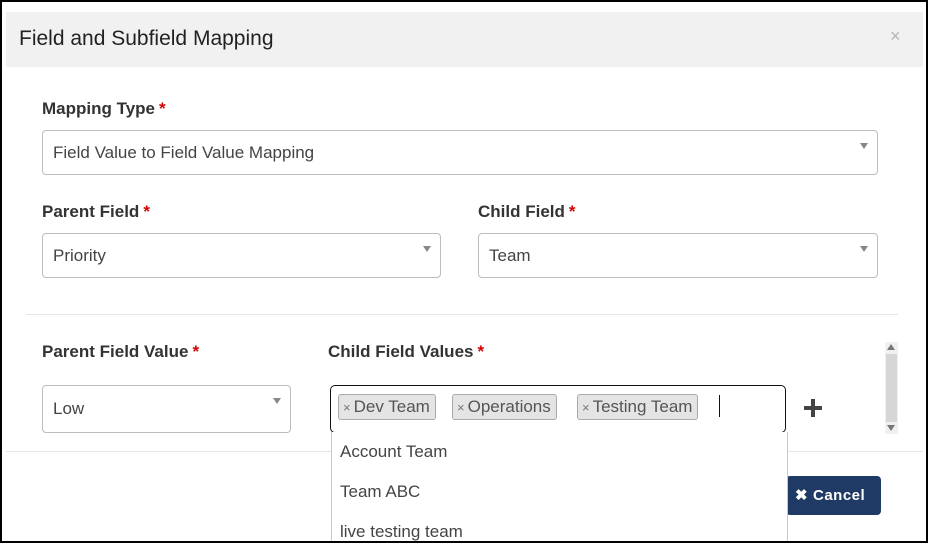  Describe the element at coordinates (460, 152) in the screenshot. I see `mapping-type-select: Field Value to Field Value Mapping` at that location.